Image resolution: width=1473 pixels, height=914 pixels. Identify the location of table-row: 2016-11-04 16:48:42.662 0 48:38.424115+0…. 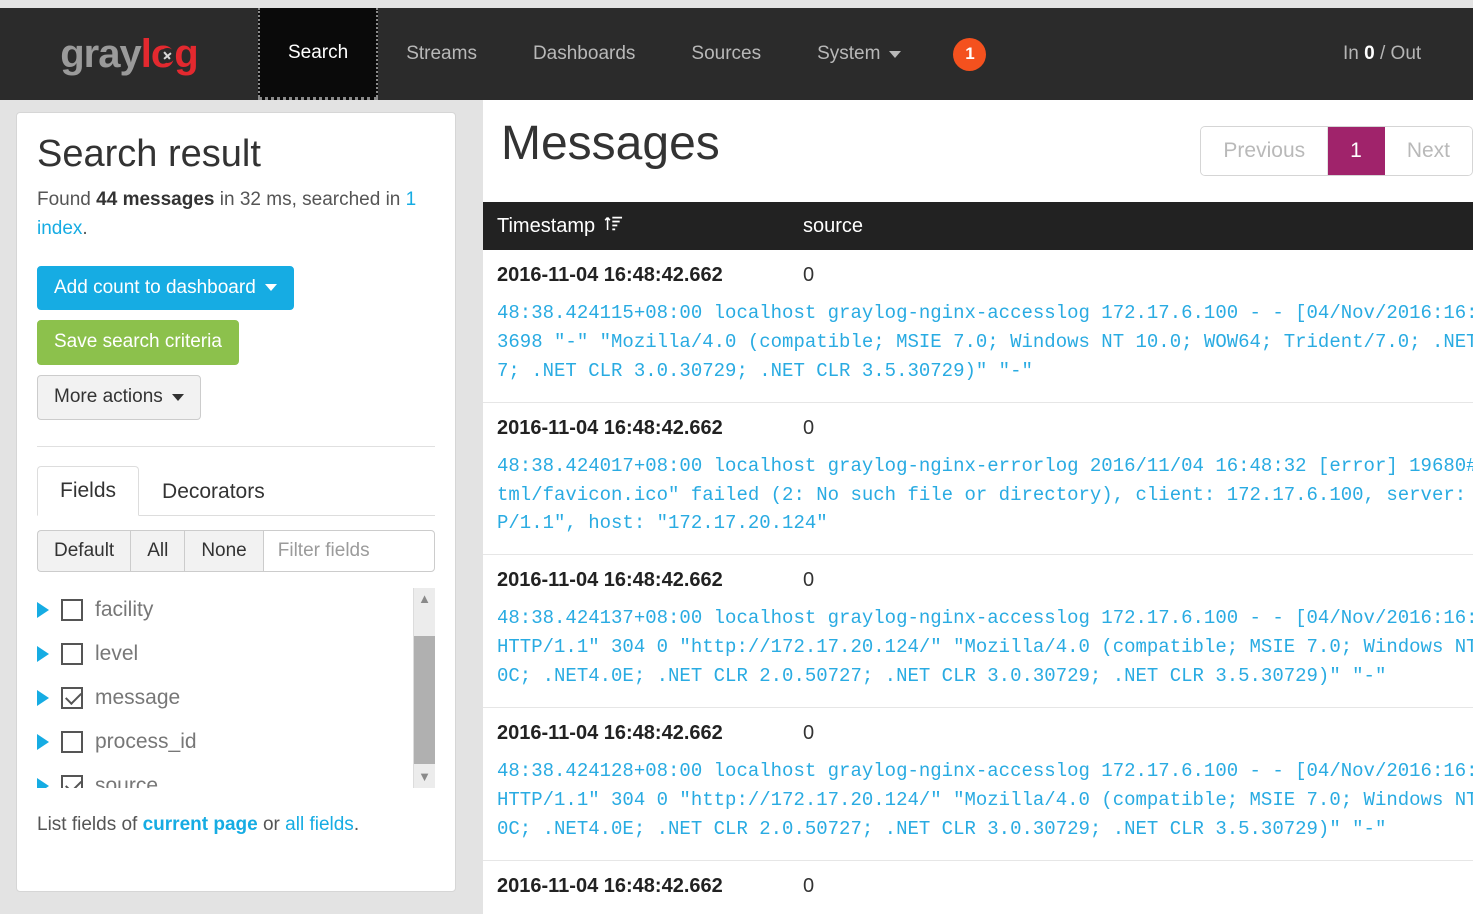
(978, 326).